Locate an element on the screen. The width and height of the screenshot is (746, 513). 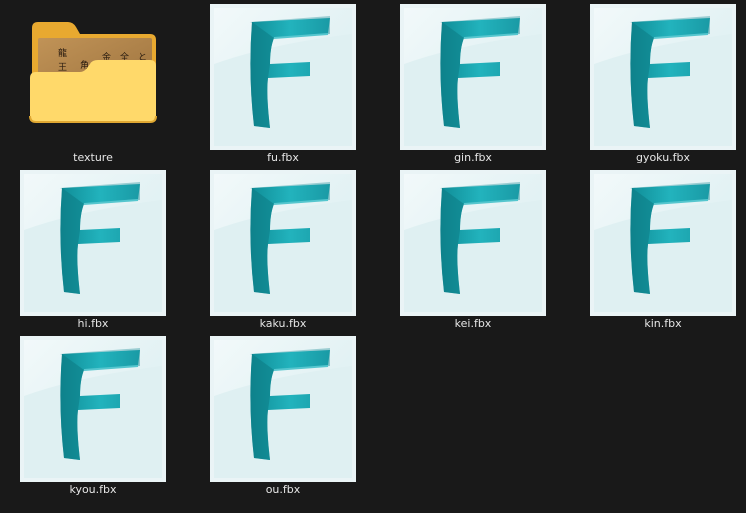
file-name: gyoku.fbx is located at coordinates (663, 157).